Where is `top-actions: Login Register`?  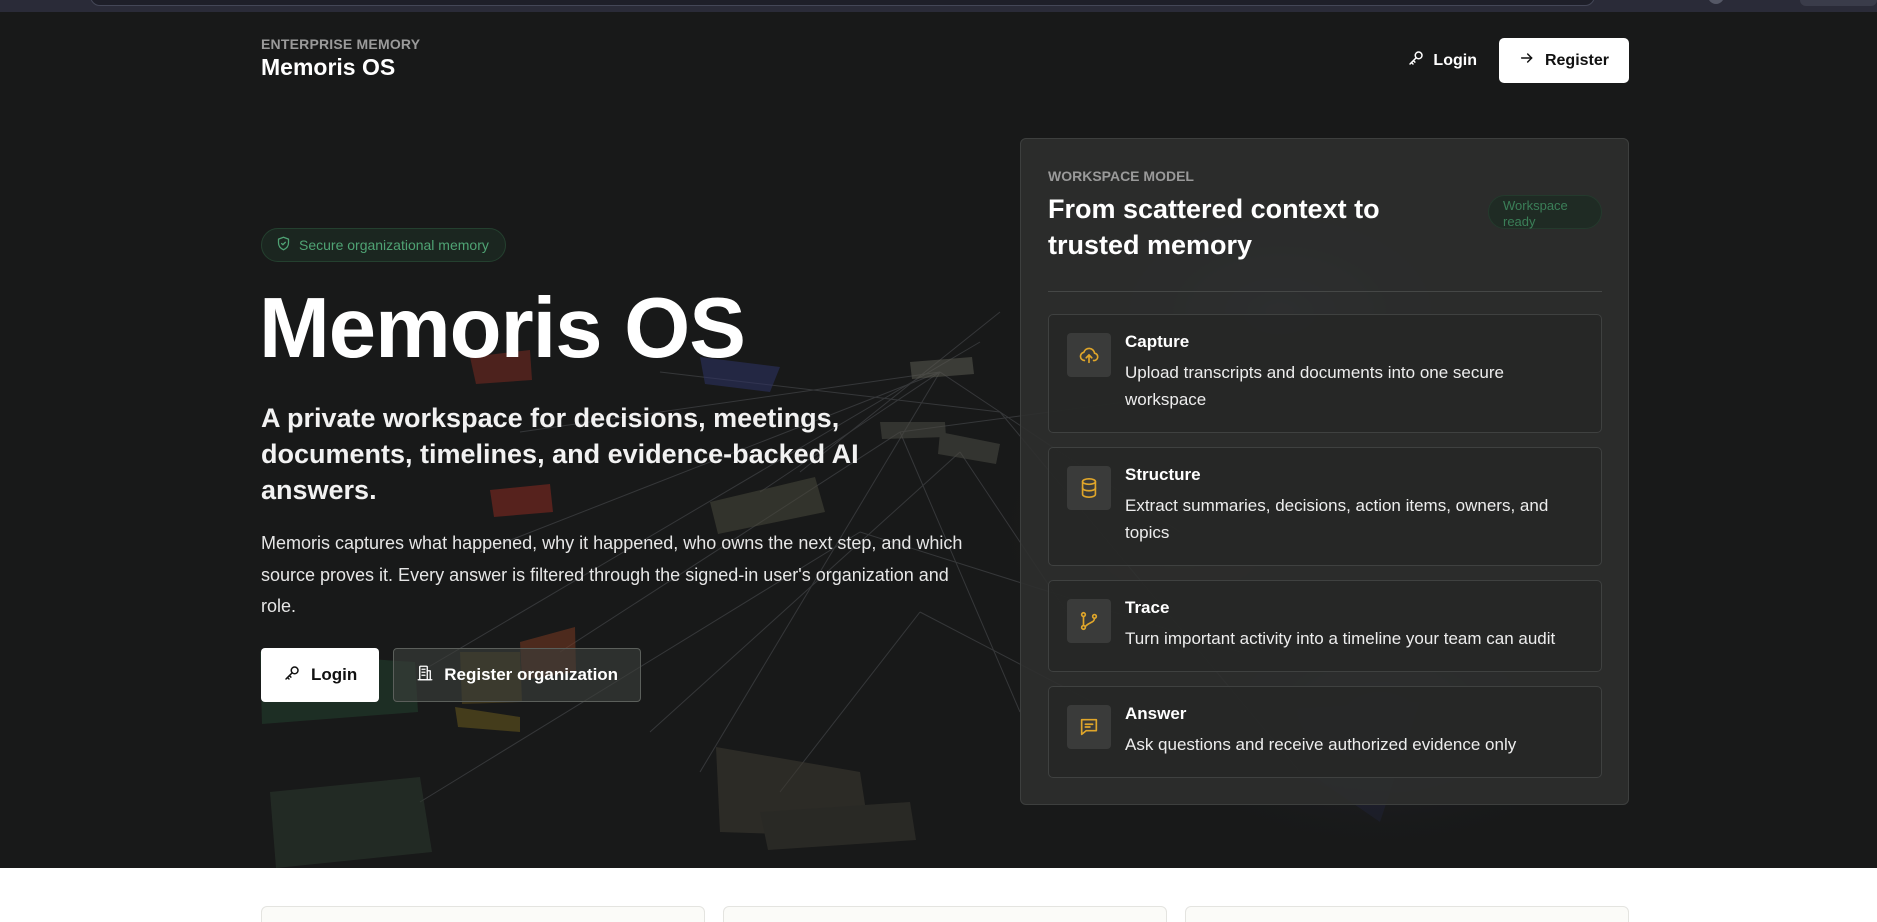 top-actions: Login Register is located at coordinates (1518, 60).